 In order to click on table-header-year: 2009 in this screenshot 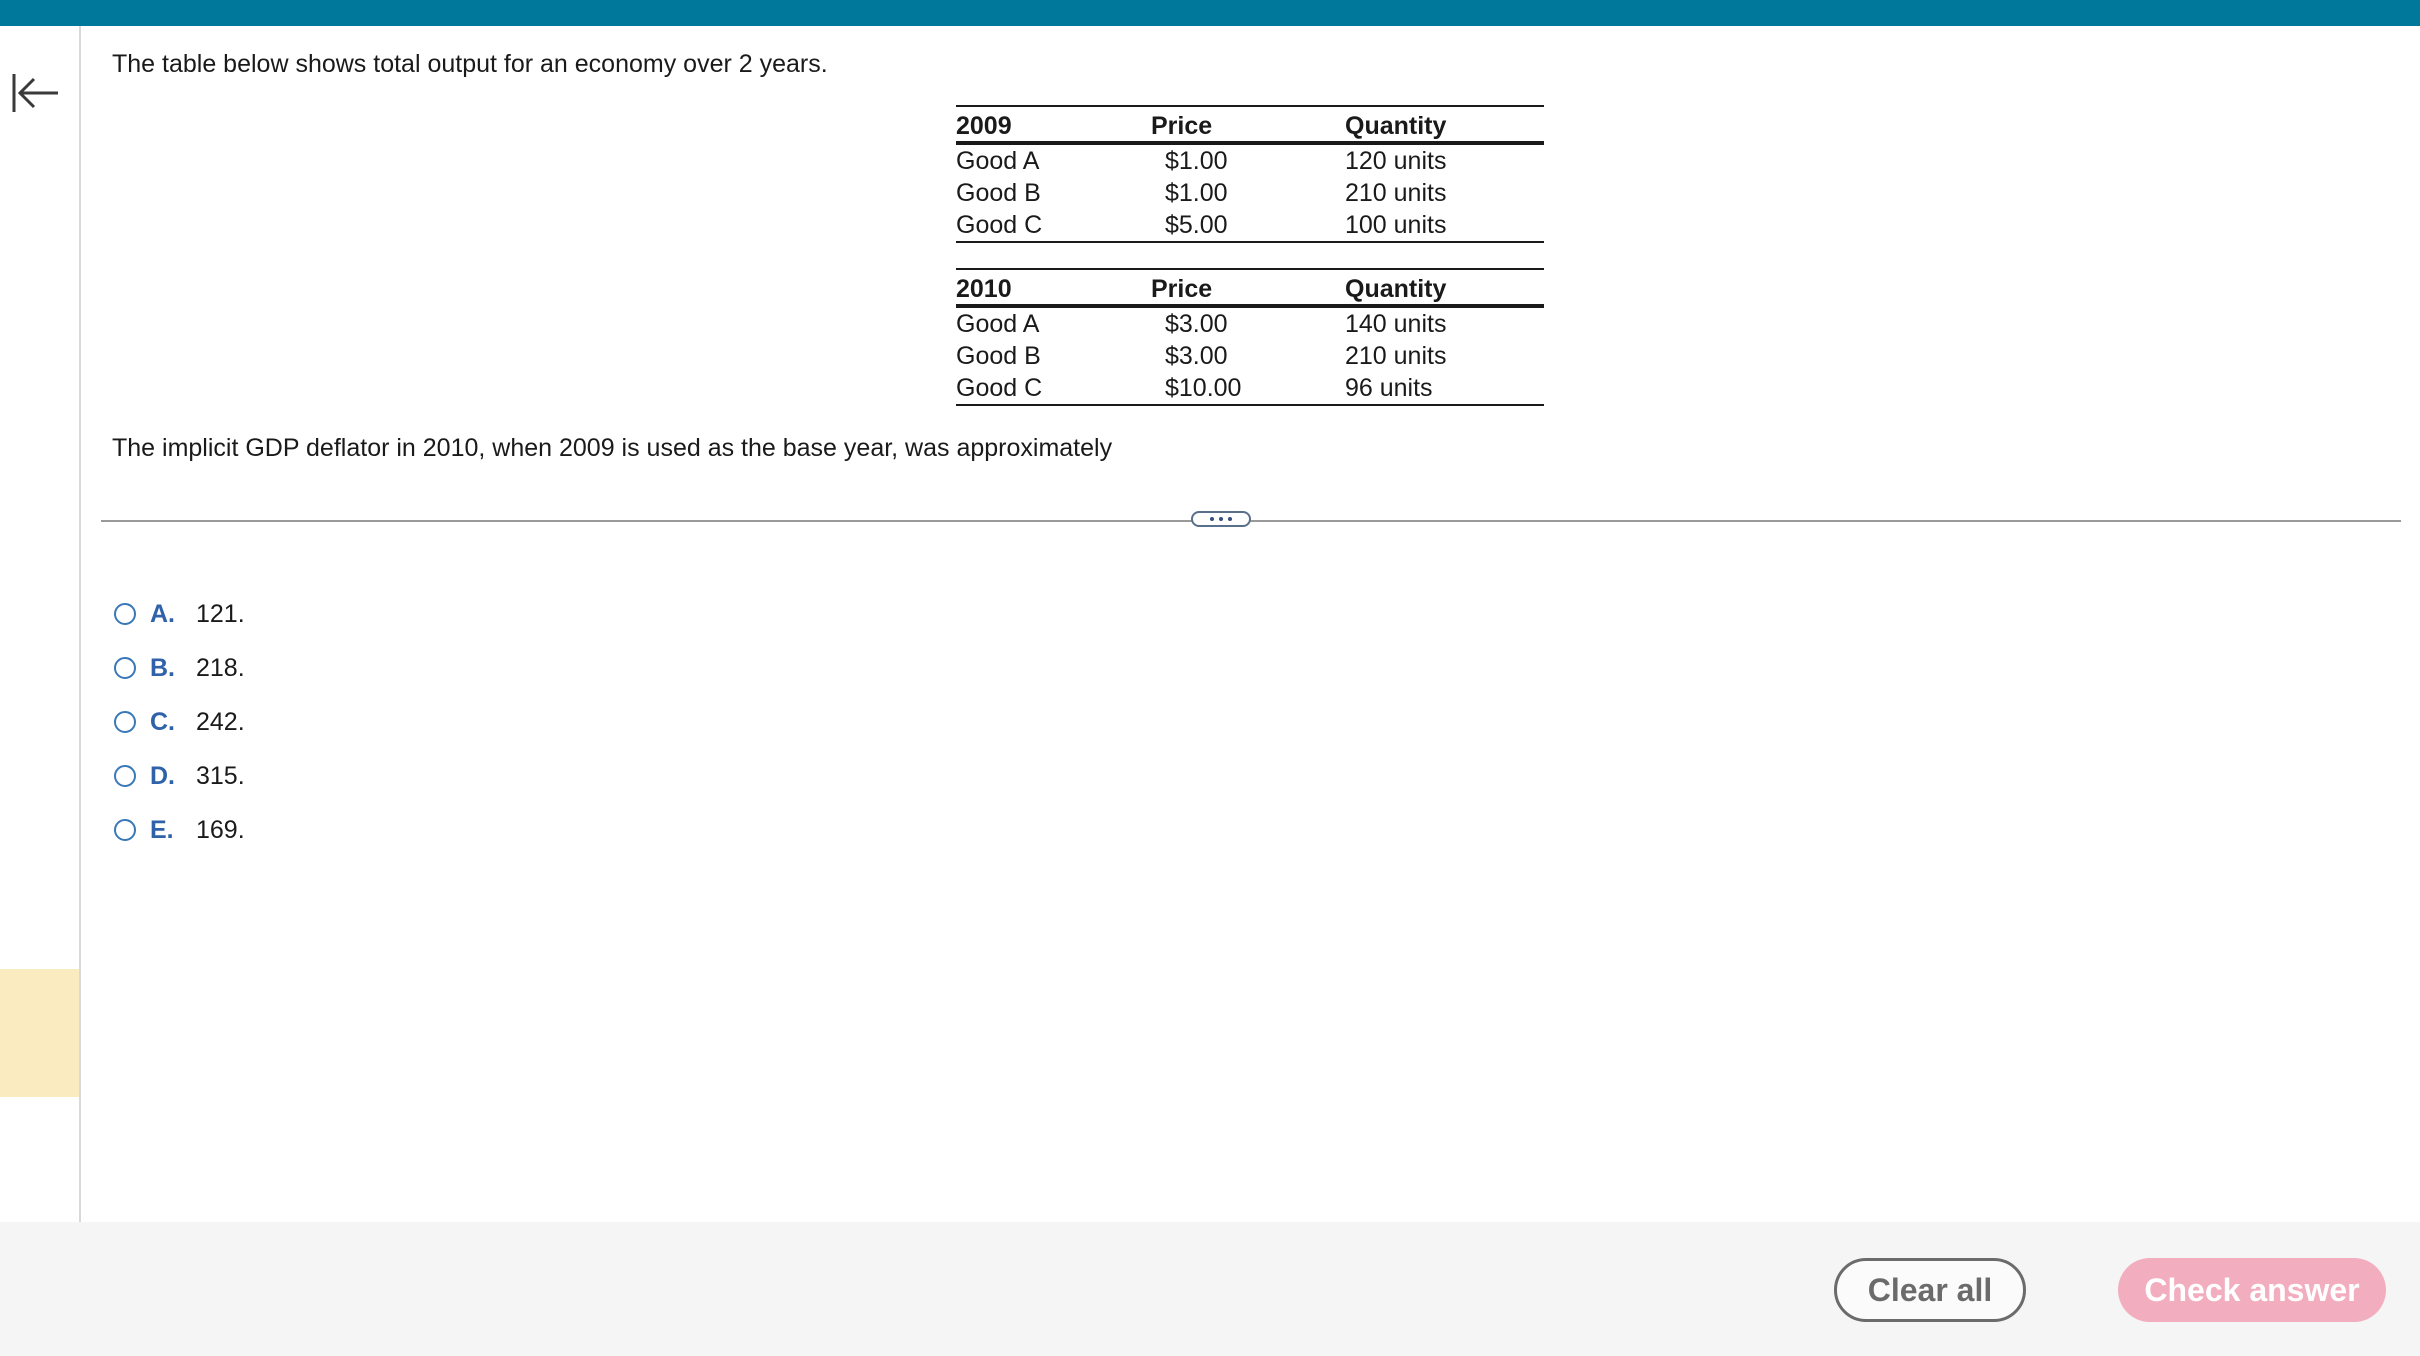, I will do `click(1053, 125)`.